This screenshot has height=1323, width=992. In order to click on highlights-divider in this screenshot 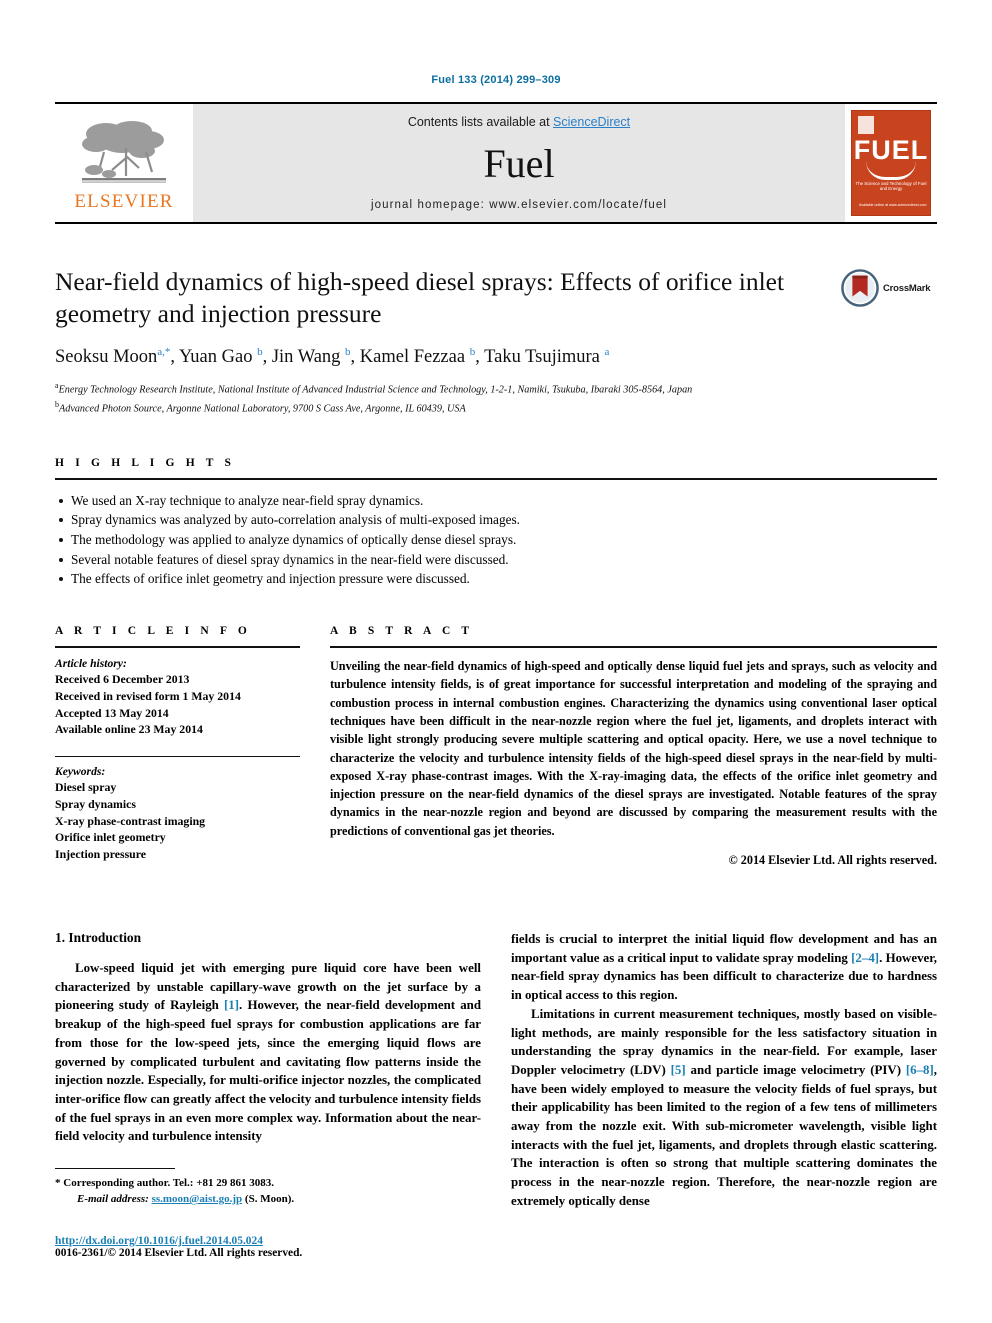, I will do `click(496, 478)`.